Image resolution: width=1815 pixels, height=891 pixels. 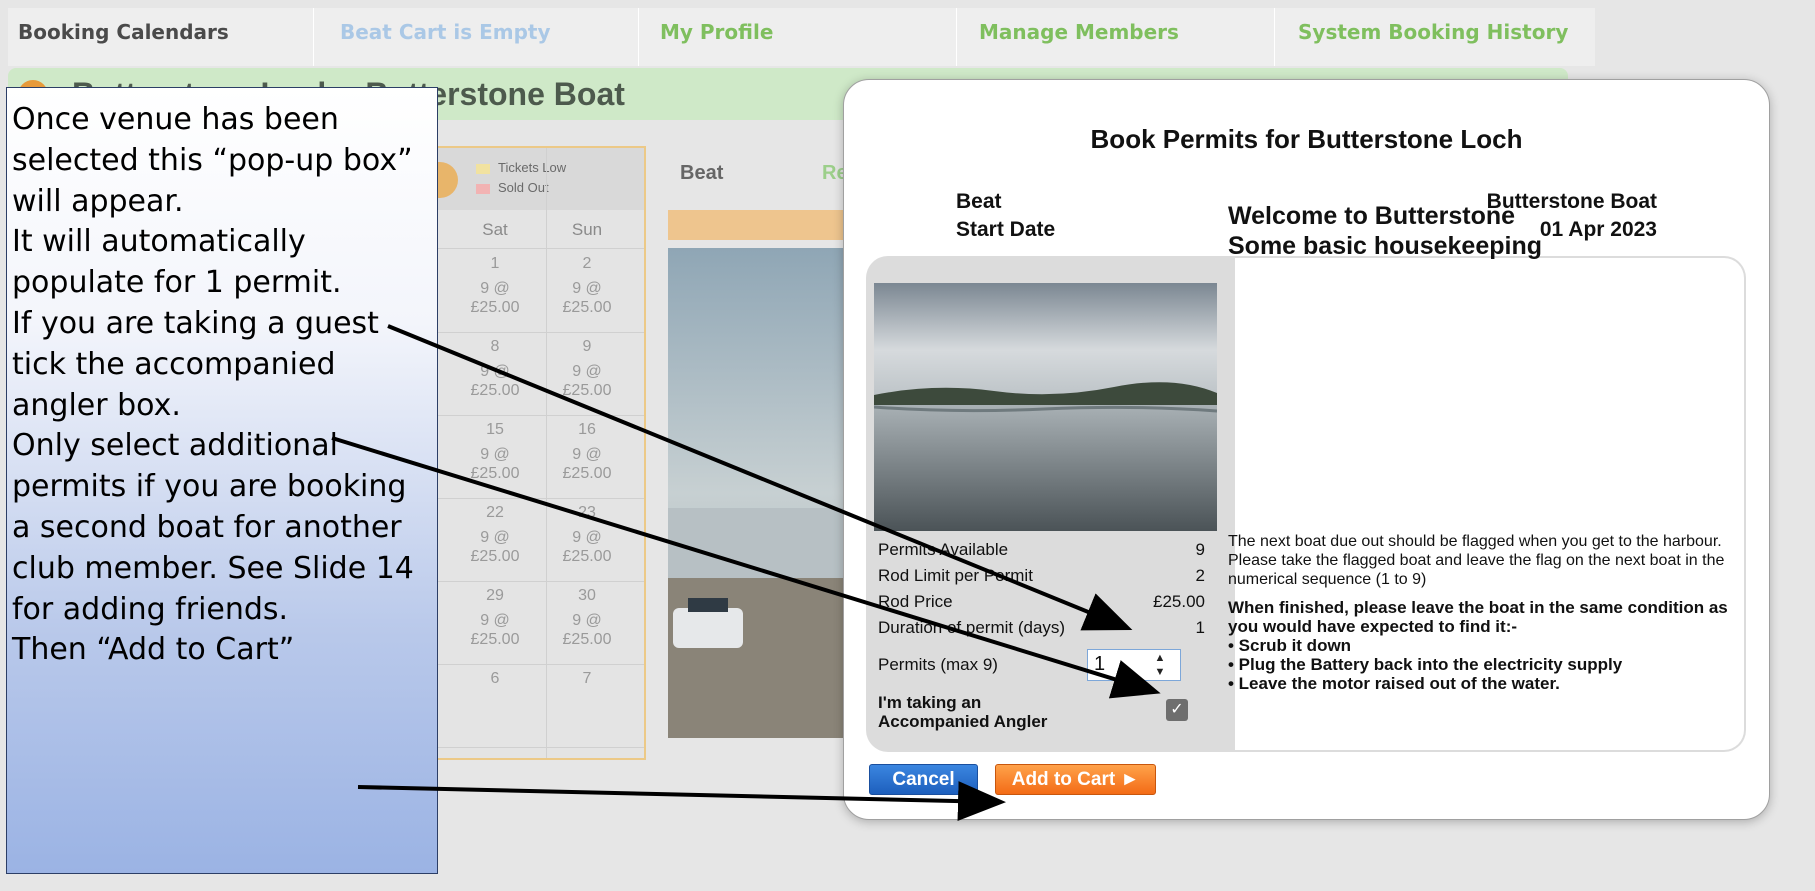 I want to click on rod-price-label: Rod Price, so click(x=915, y=601).